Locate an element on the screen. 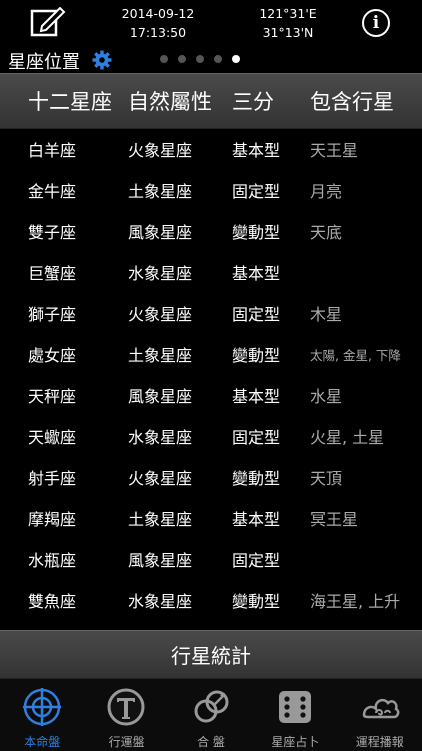 The image size is (422, 751). sign-cell: 金牛座 is located at coordinates (52, 191).